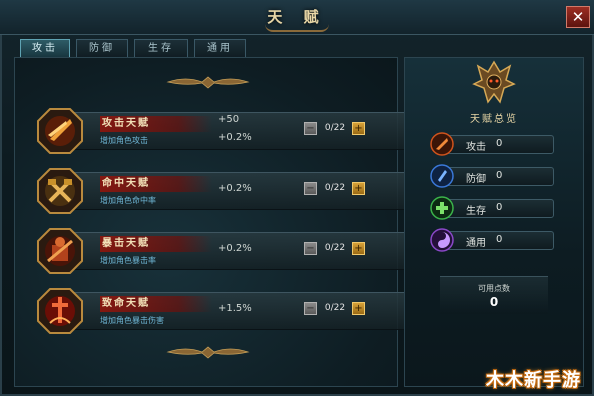  I want to click on title-ornament, so click(297, 28).